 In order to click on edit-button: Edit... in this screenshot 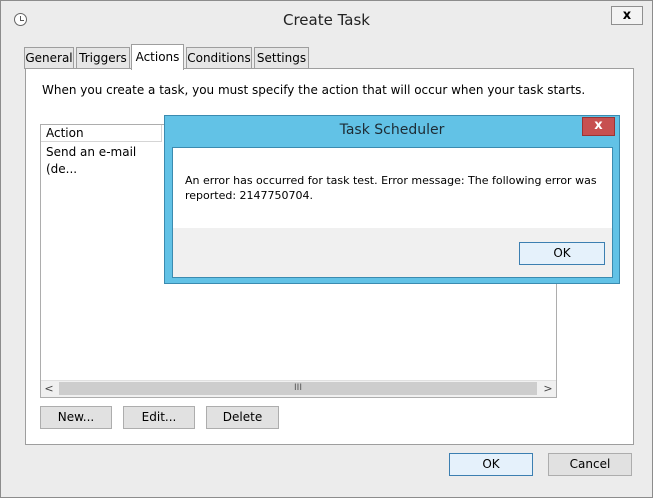, I will do `click(159, 417)`.